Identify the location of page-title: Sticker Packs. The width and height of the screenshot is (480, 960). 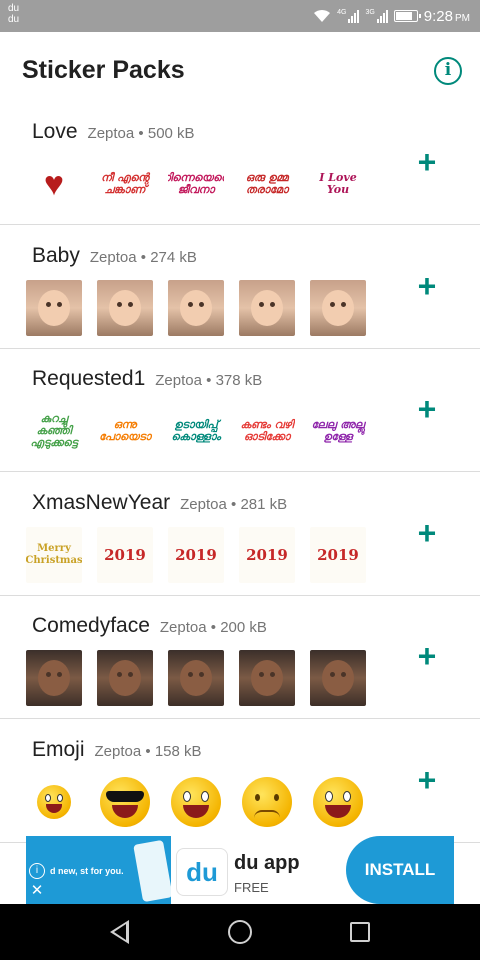
(103, 70).